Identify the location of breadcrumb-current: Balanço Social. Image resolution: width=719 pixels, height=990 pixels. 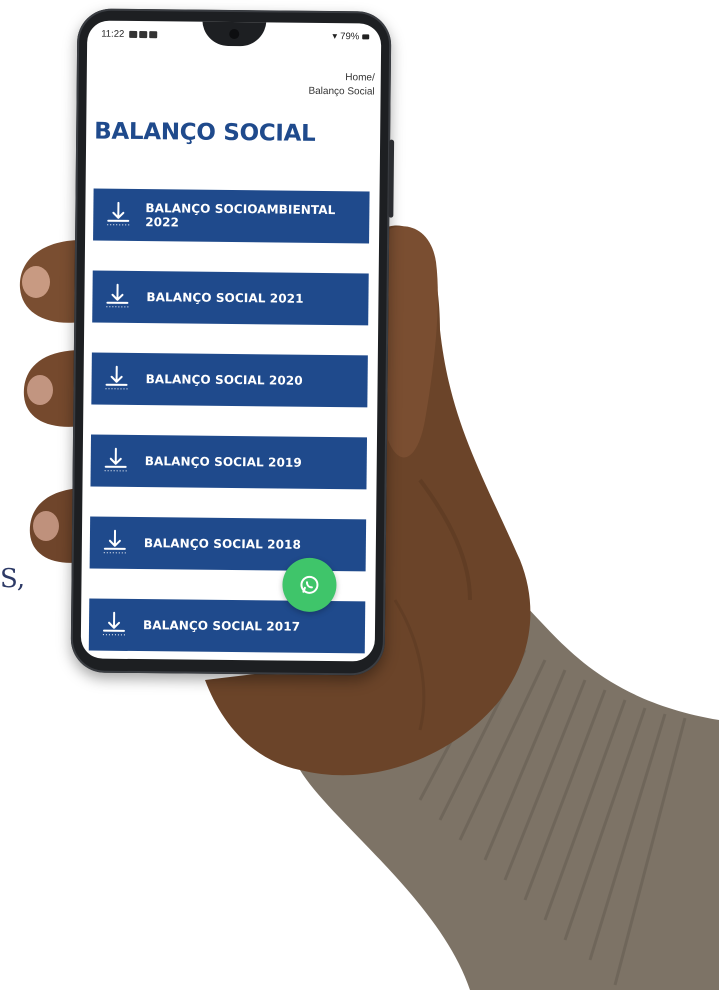
(341, 91).